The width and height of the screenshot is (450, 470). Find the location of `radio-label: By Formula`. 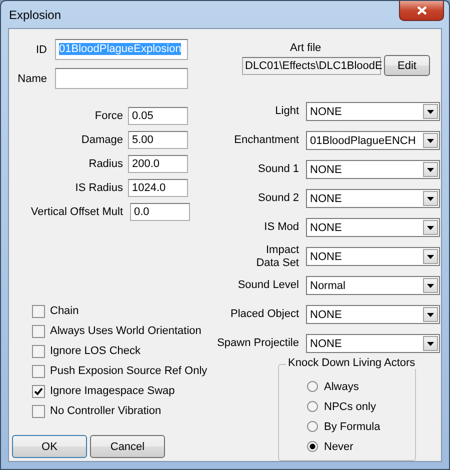

radio-label: By Formula is located at coordinates (352, 426).